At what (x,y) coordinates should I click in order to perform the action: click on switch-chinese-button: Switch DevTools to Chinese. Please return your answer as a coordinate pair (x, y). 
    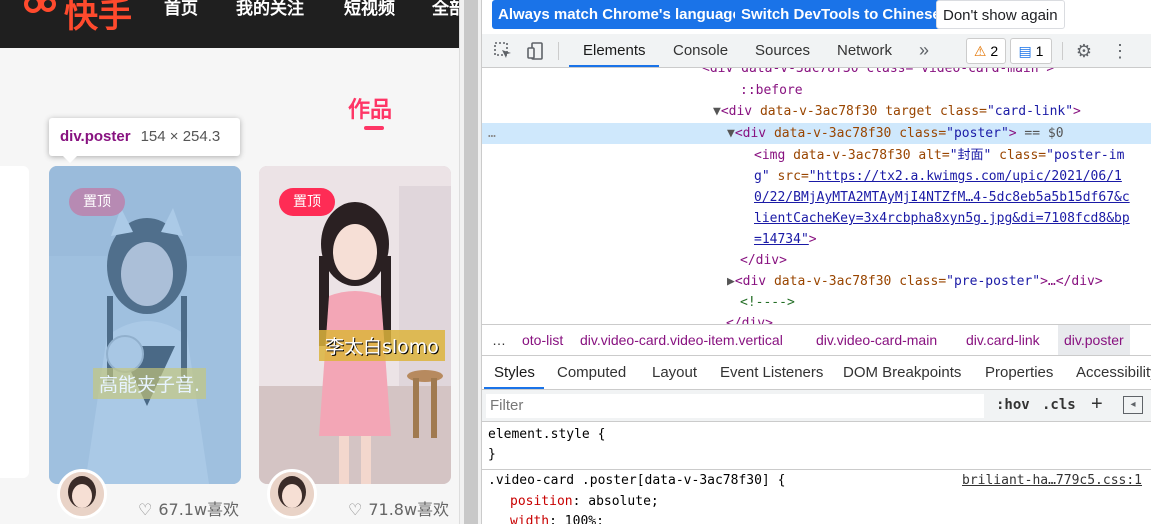
    Looking at the image, I should click on (841, 14).